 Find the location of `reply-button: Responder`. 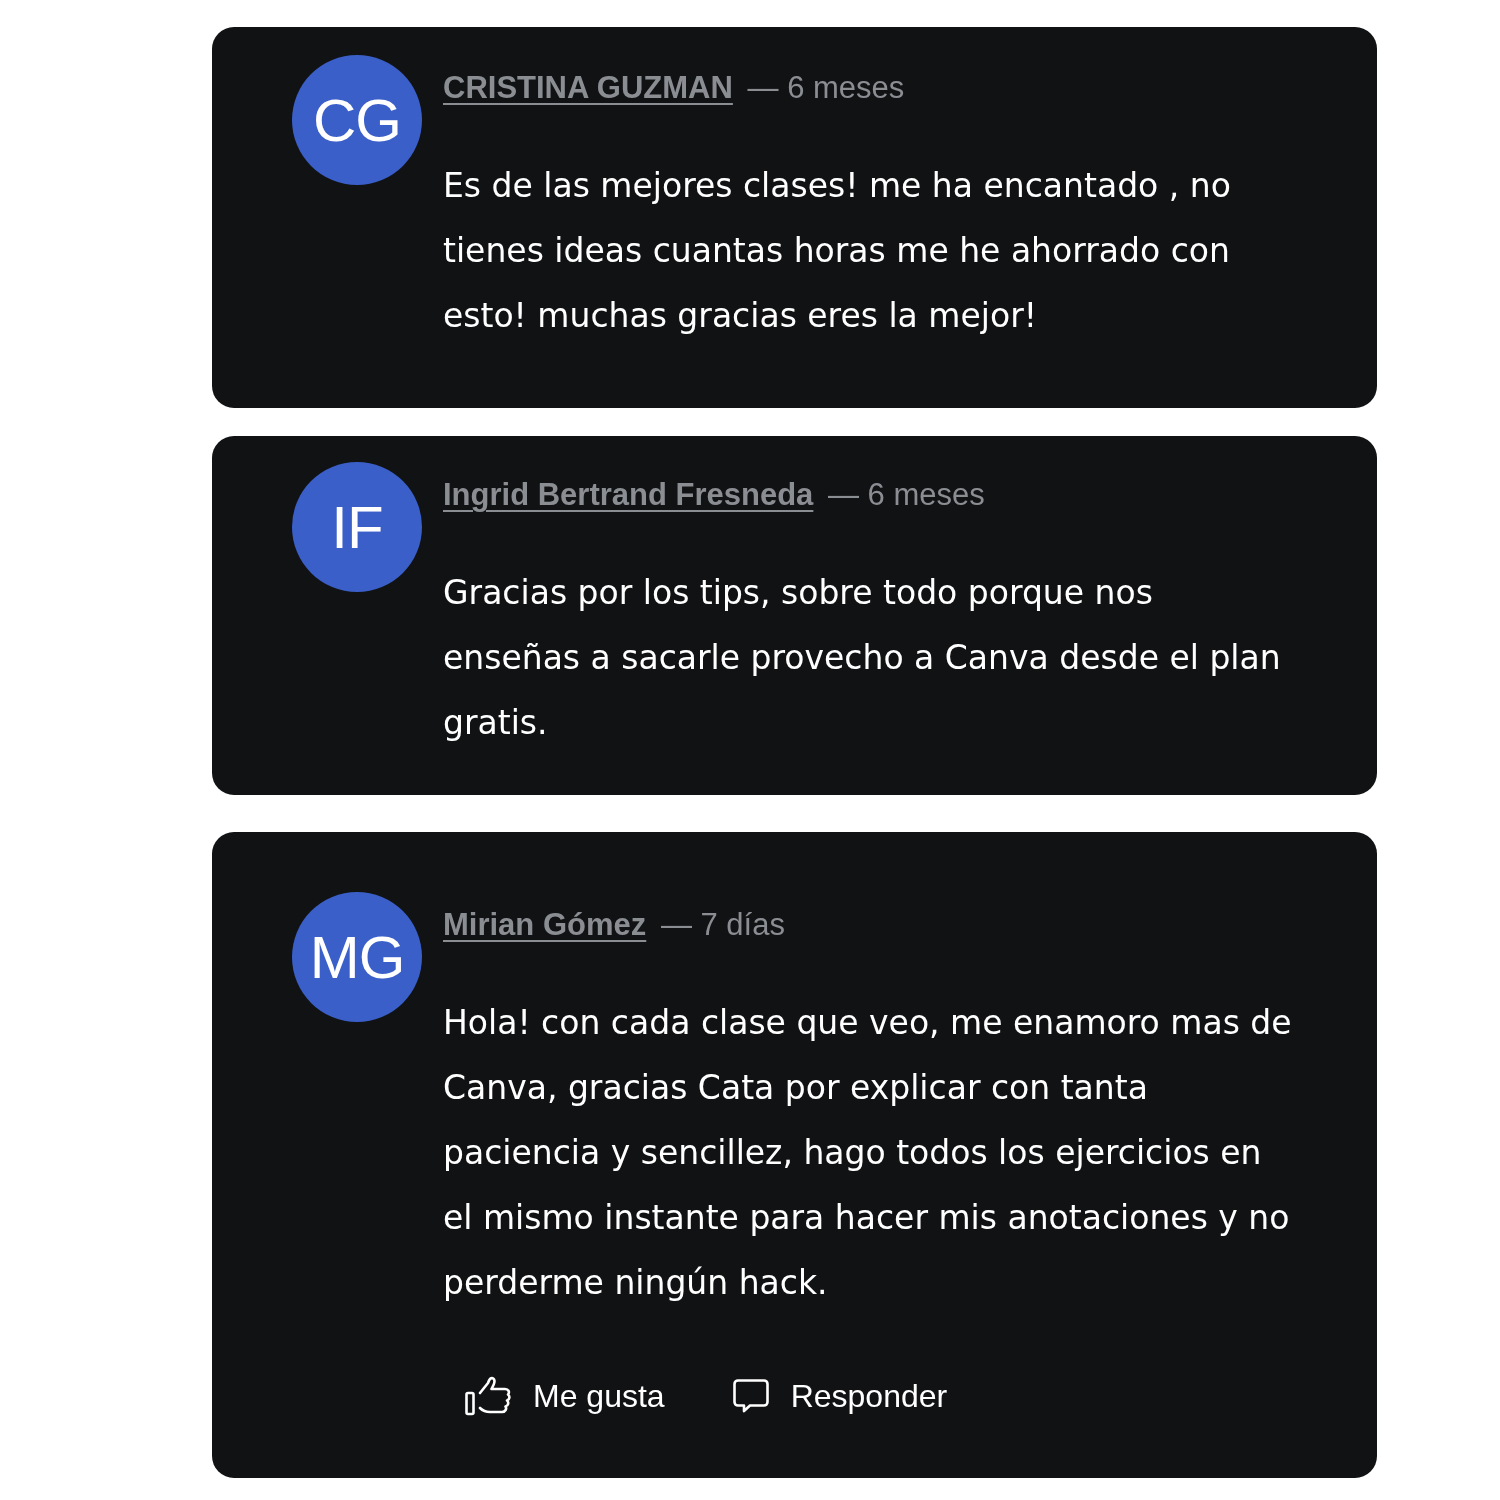

reply-button: Responder is located at coordinates (840, 1396).